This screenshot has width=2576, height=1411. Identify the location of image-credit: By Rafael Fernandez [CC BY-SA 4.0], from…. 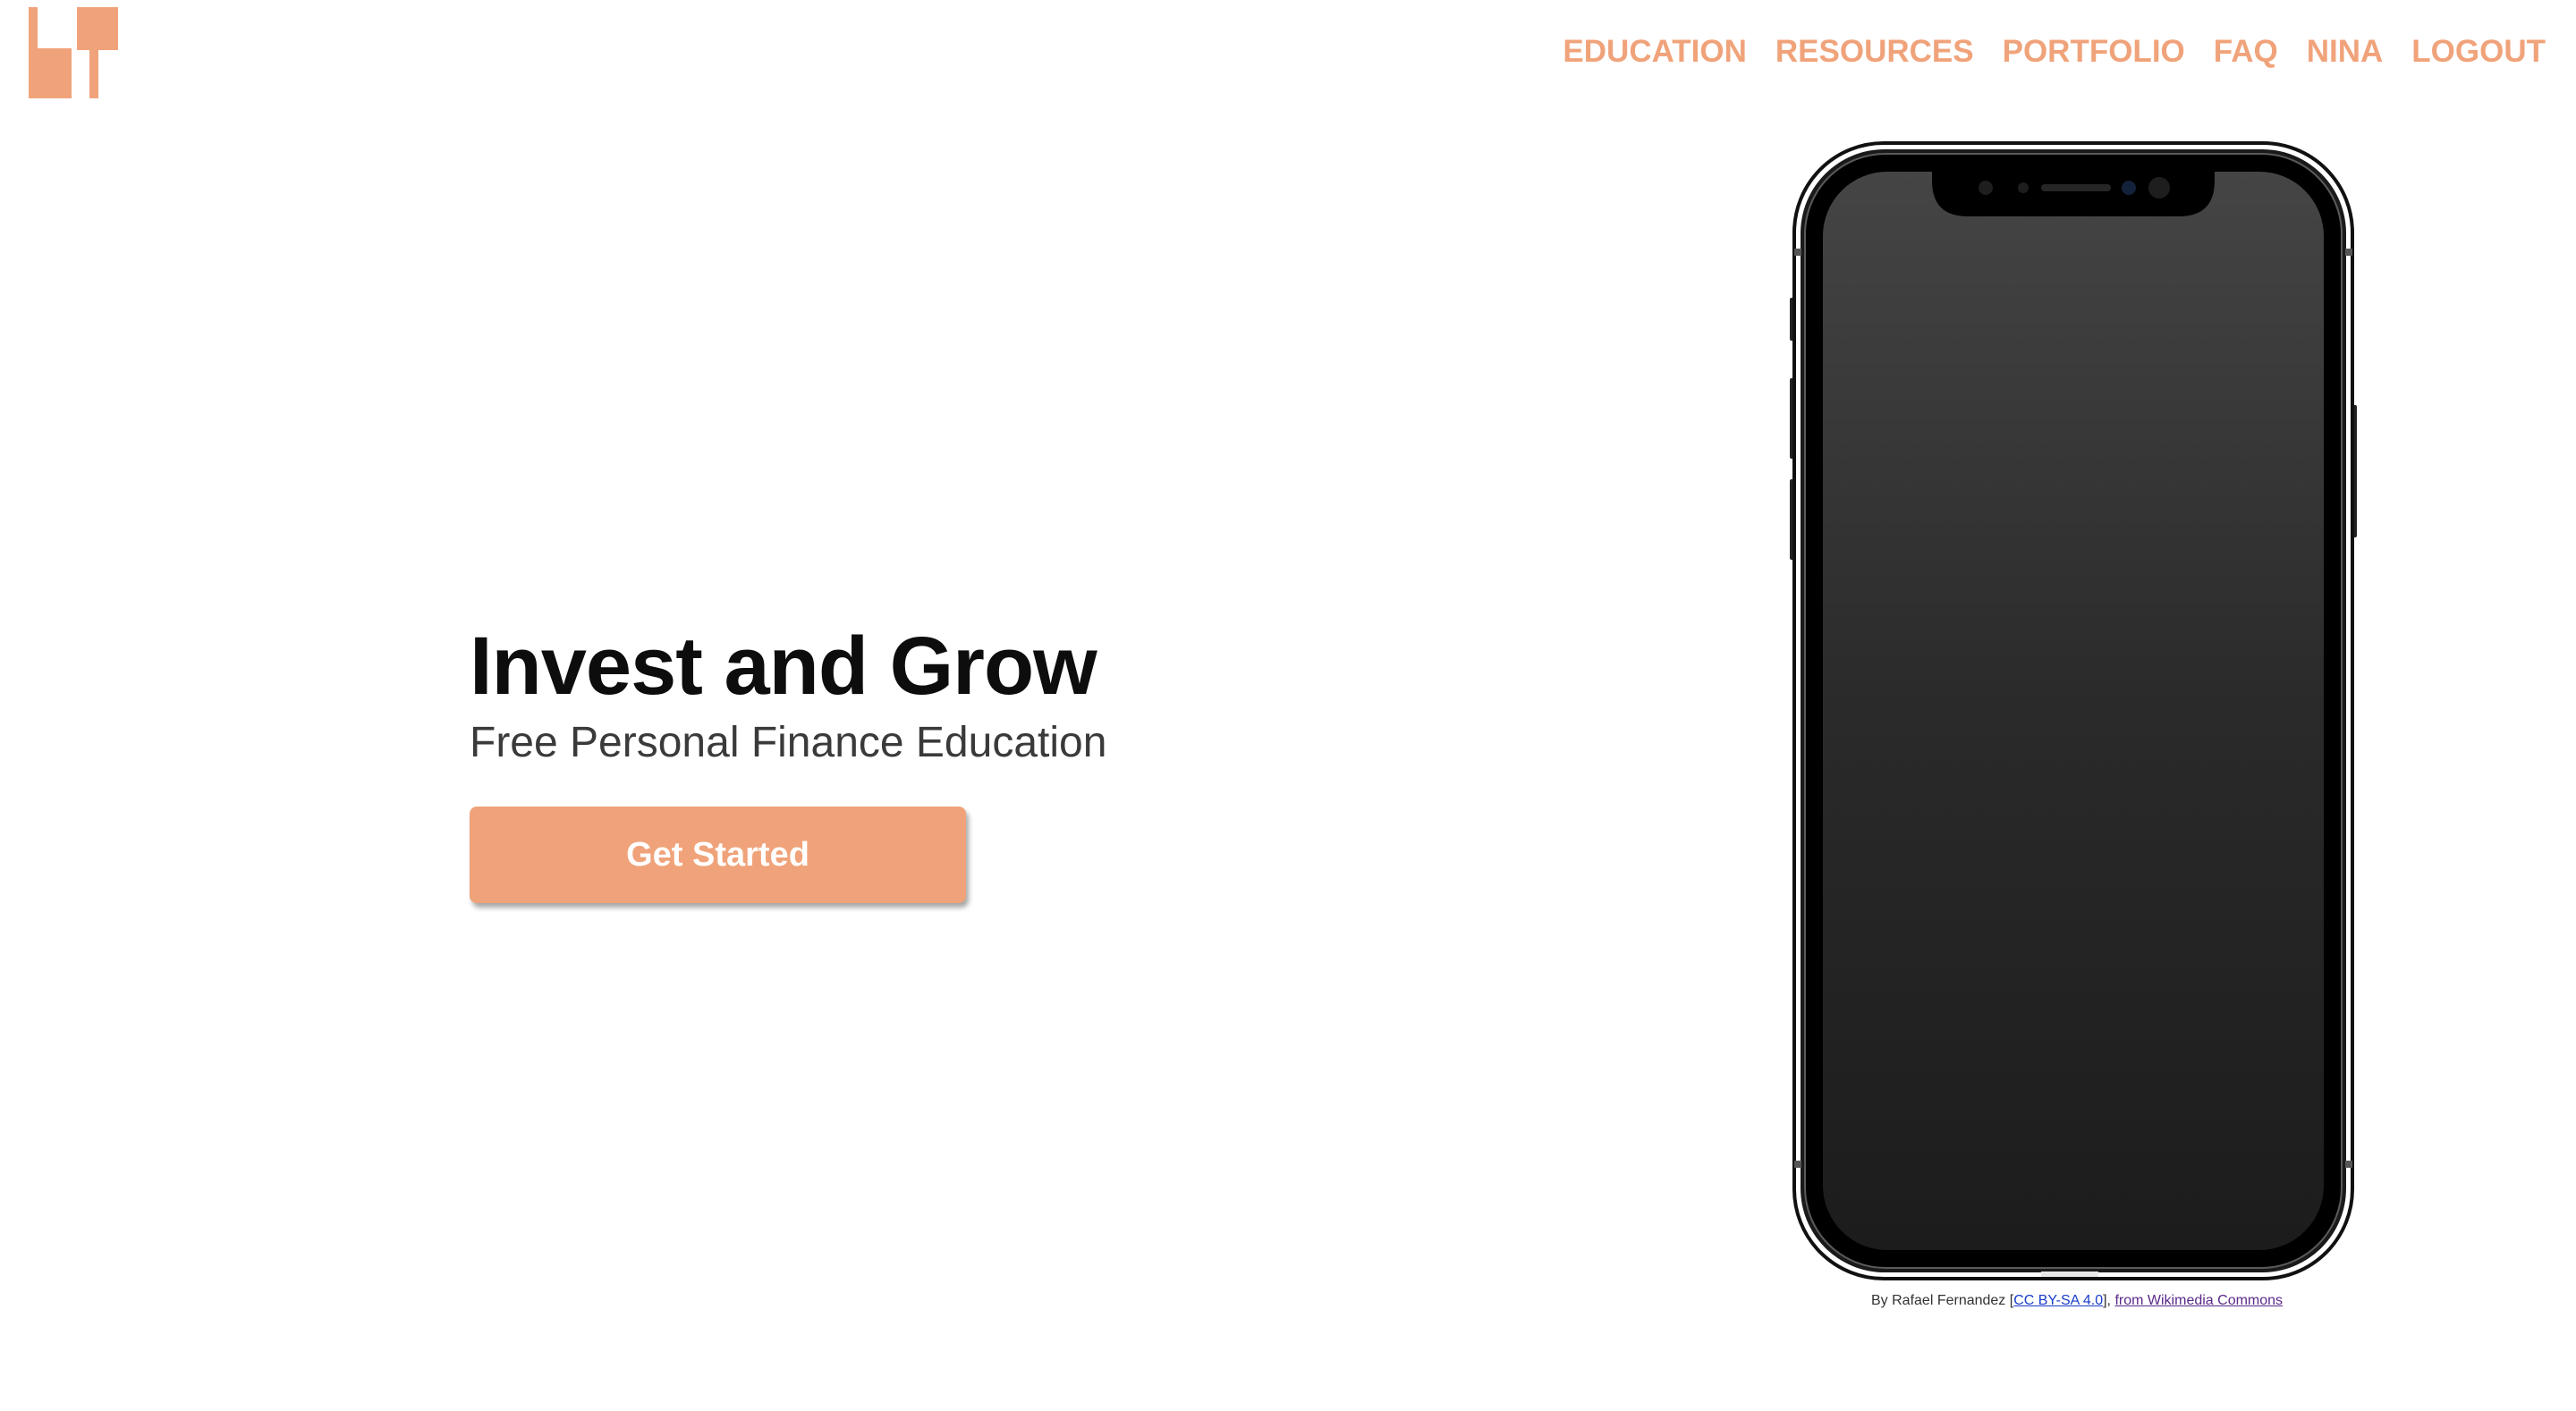
(2077, 1301).